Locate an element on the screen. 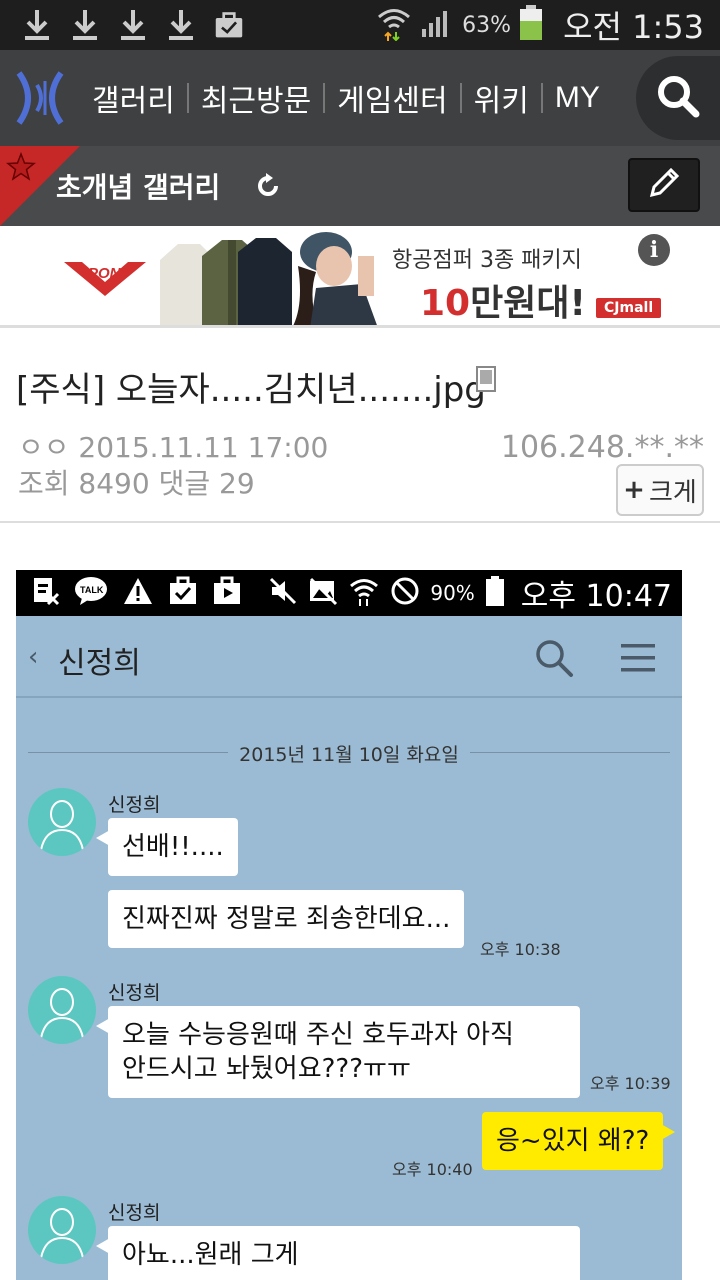  menu-icon is located at coordinates (638, 660).